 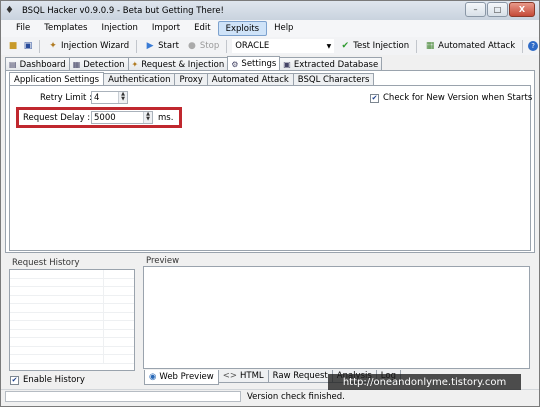 I want to click on injection-icon: ✦, so click(x=135, y=64).